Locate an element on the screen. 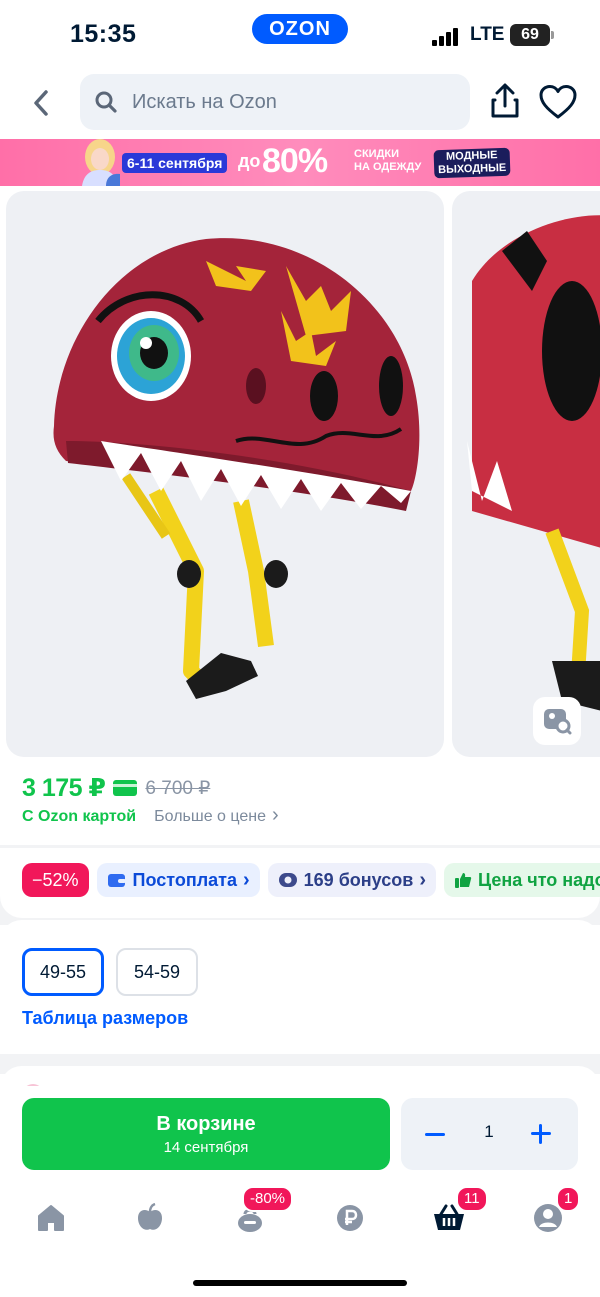  model-photo is located at coordinates (101, 162).